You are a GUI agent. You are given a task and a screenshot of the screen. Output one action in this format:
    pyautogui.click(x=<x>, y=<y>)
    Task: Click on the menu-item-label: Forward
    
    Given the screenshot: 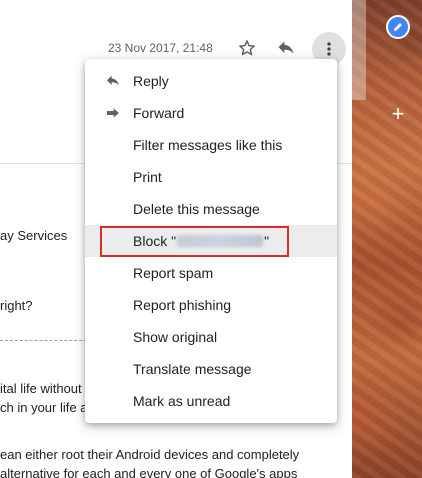 What is the action you would take?
    pyautogui.click(x=159, y=113)
    